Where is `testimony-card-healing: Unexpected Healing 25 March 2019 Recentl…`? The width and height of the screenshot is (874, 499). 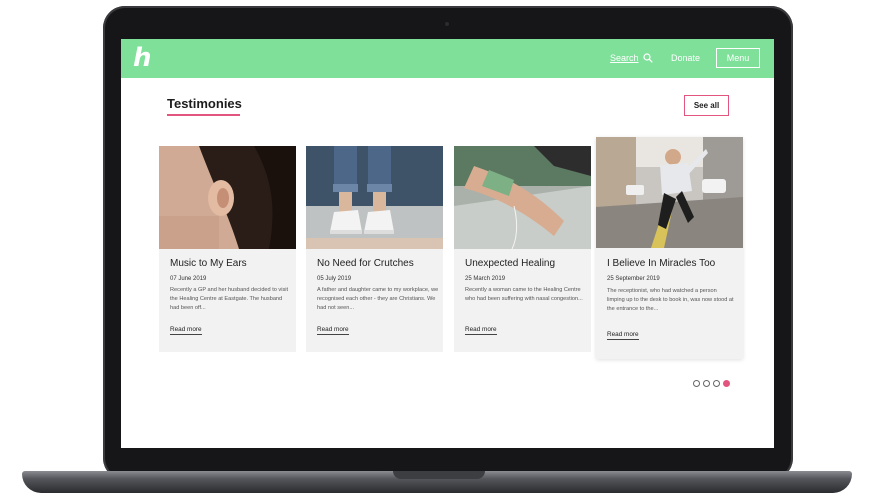
testimony-card-healing: Unexpected Healing 25 March 2019 Recentl… is located at coordinates (522, 249).